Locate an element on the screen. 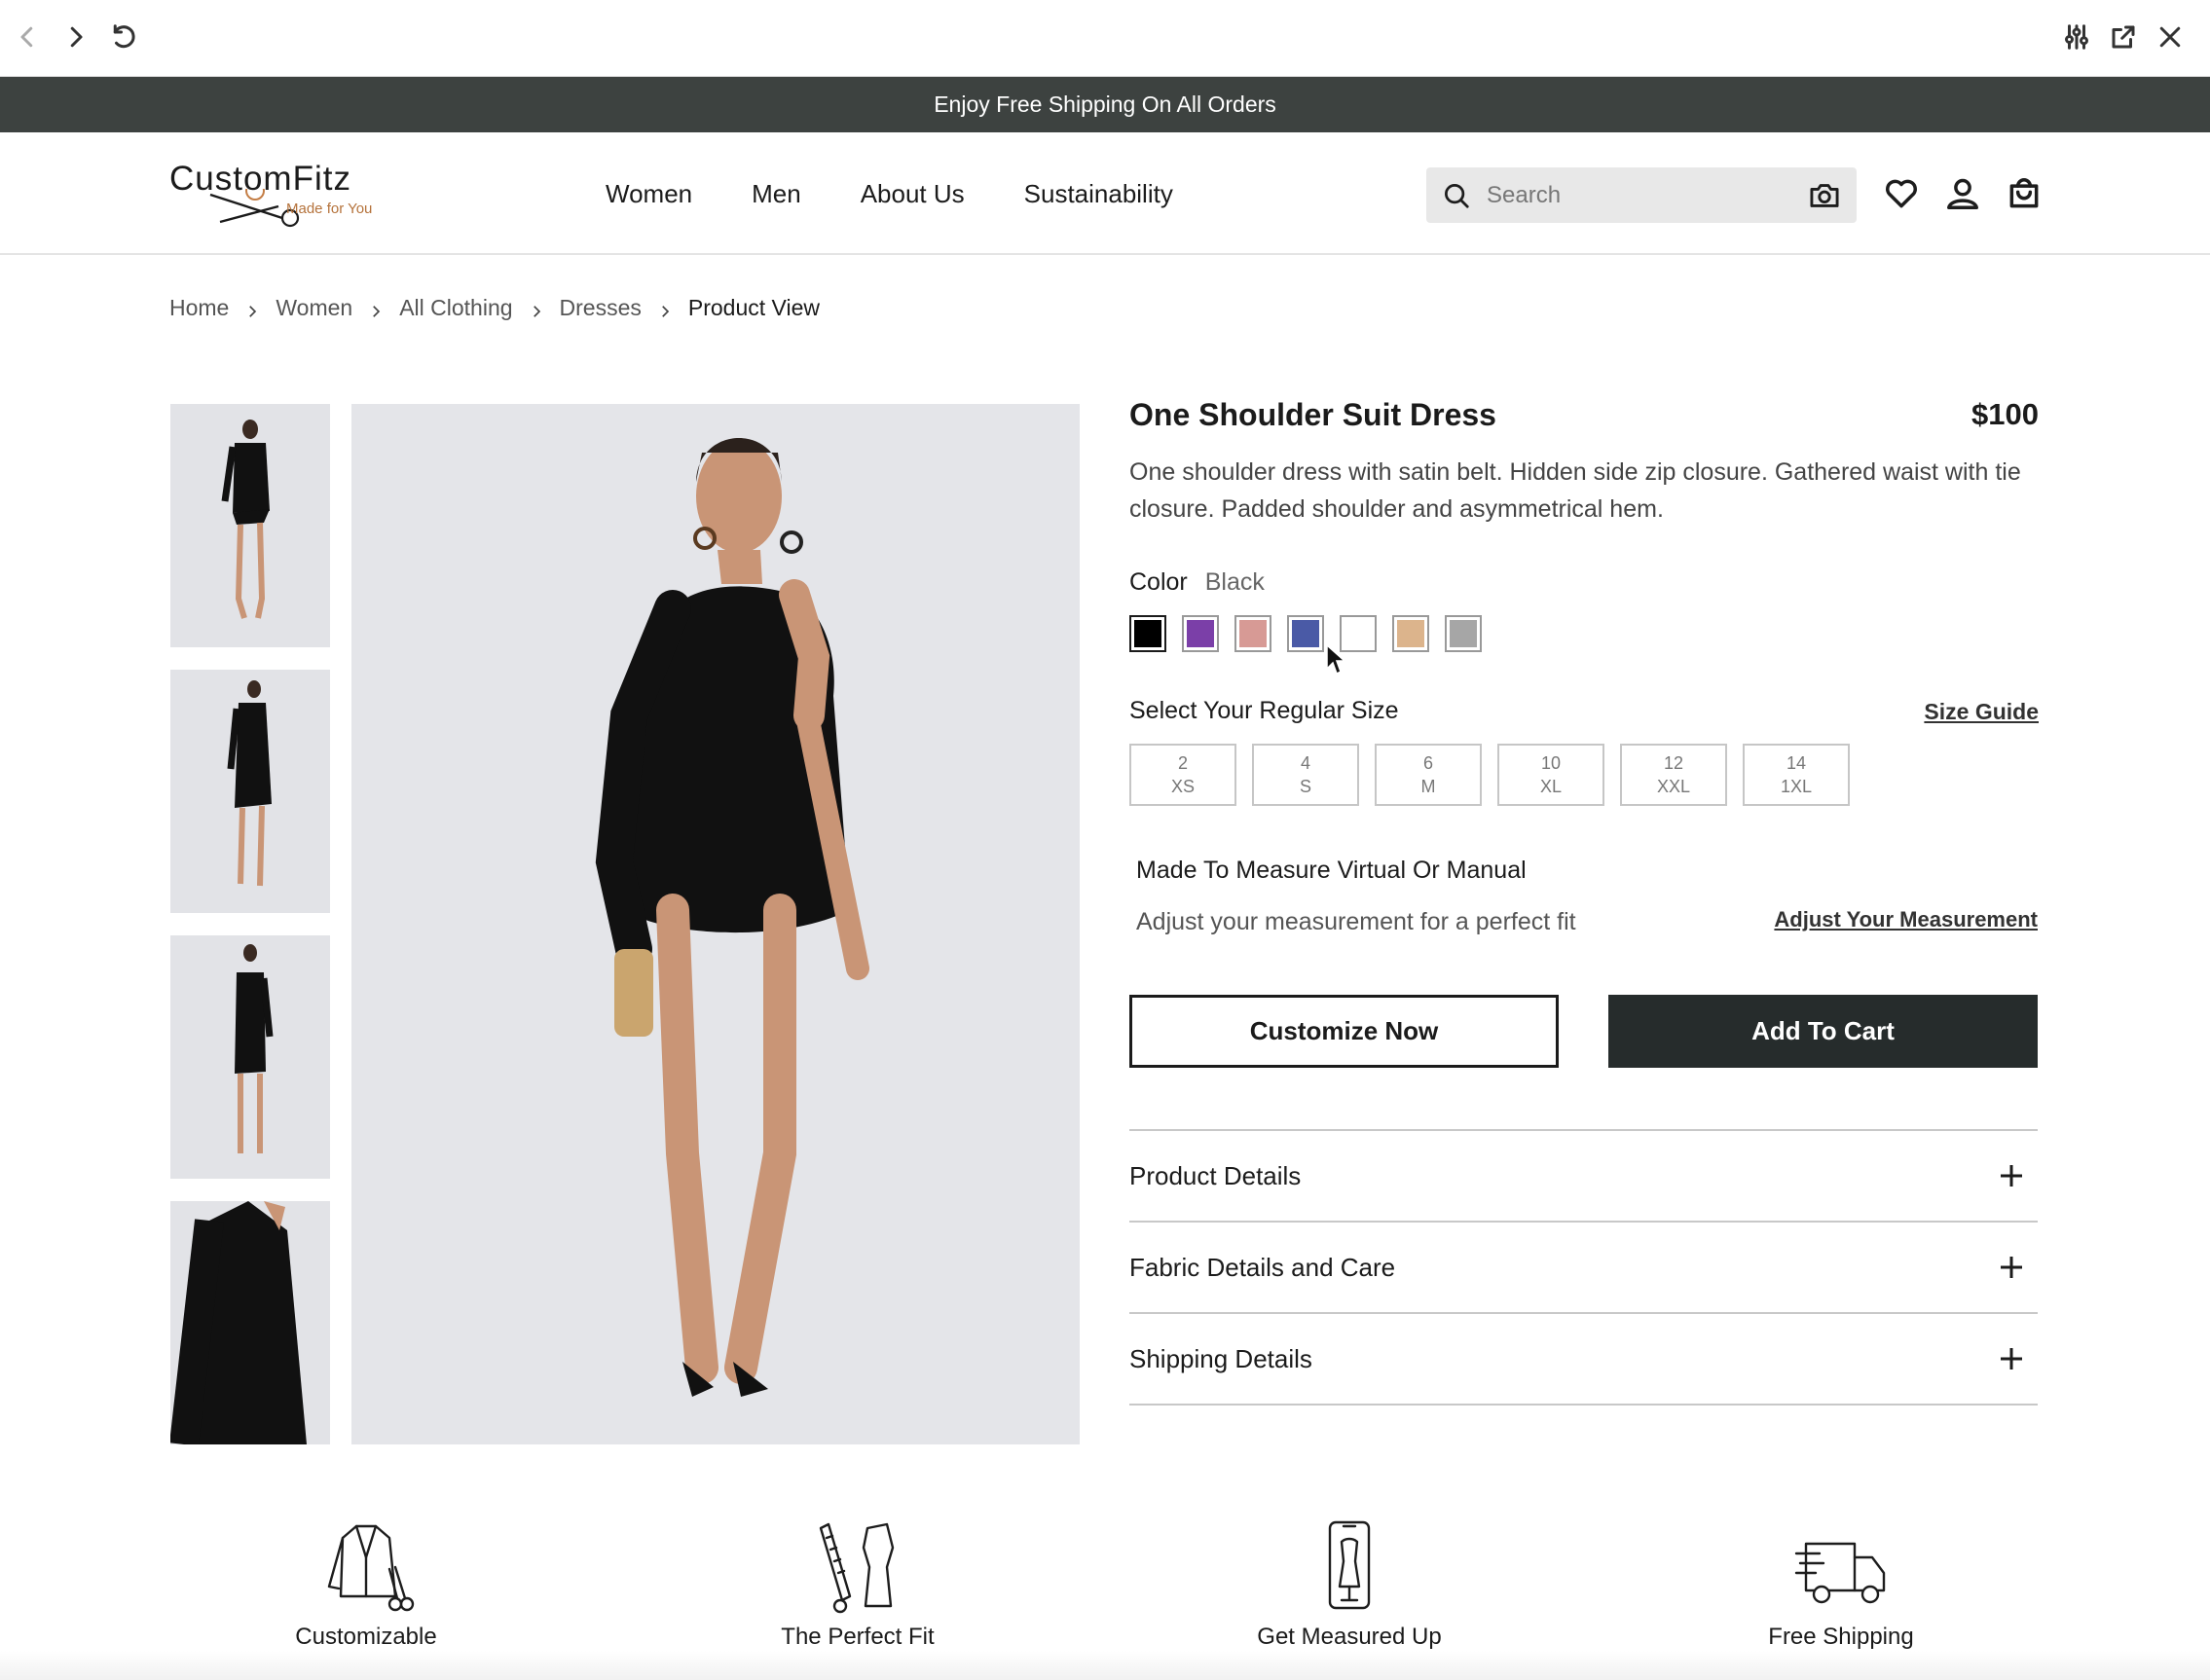 The width and height of the screenshot is (2210, 1680). camera-icon is located at coordinates (1824, 195).